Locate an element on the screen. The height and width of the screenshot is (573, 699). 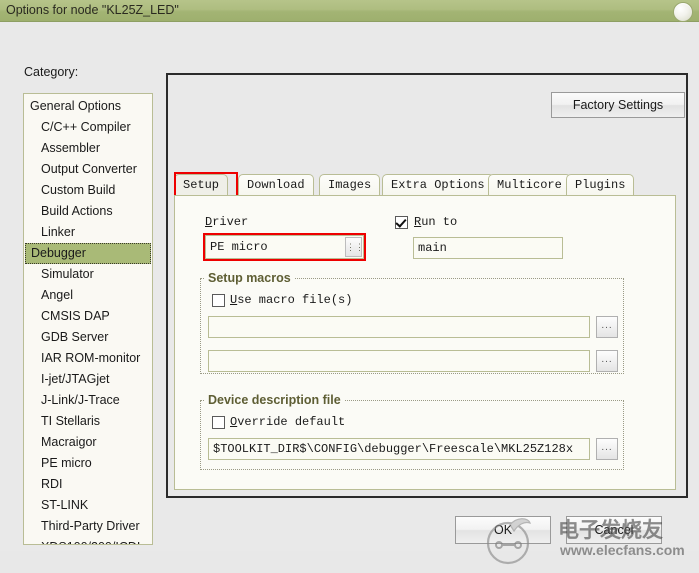
category-item-simulator: Simulator is located at coordinates (88, 274).